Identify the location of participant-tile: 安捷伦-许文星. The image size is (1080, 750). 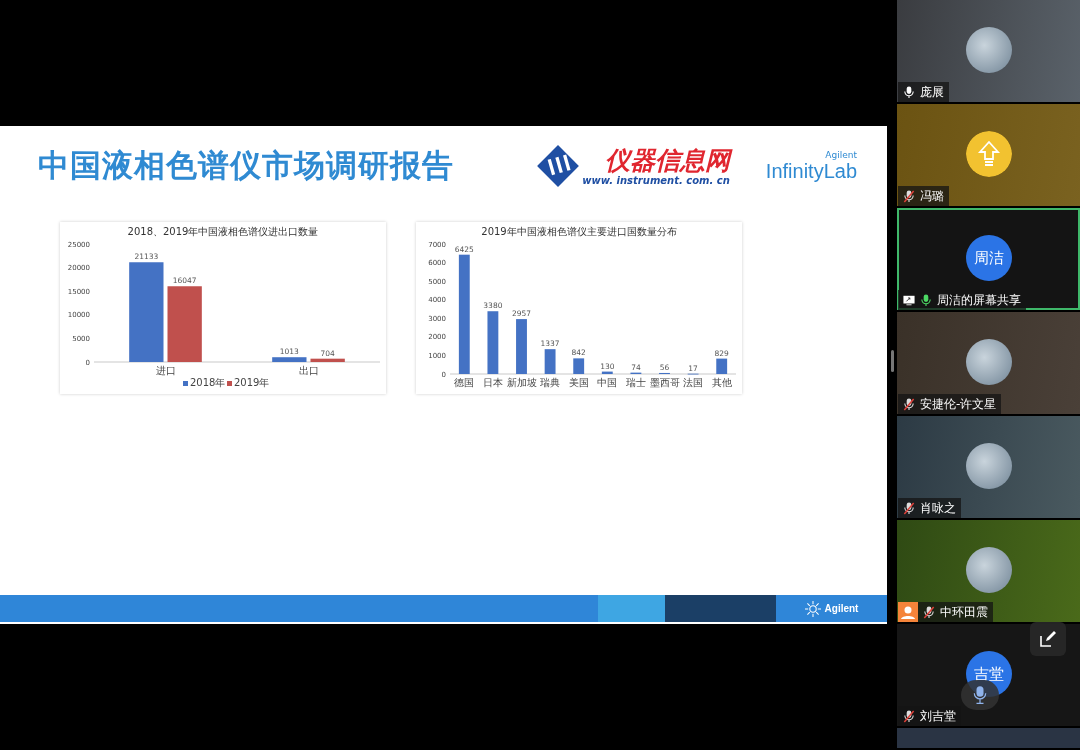
(988, 363).